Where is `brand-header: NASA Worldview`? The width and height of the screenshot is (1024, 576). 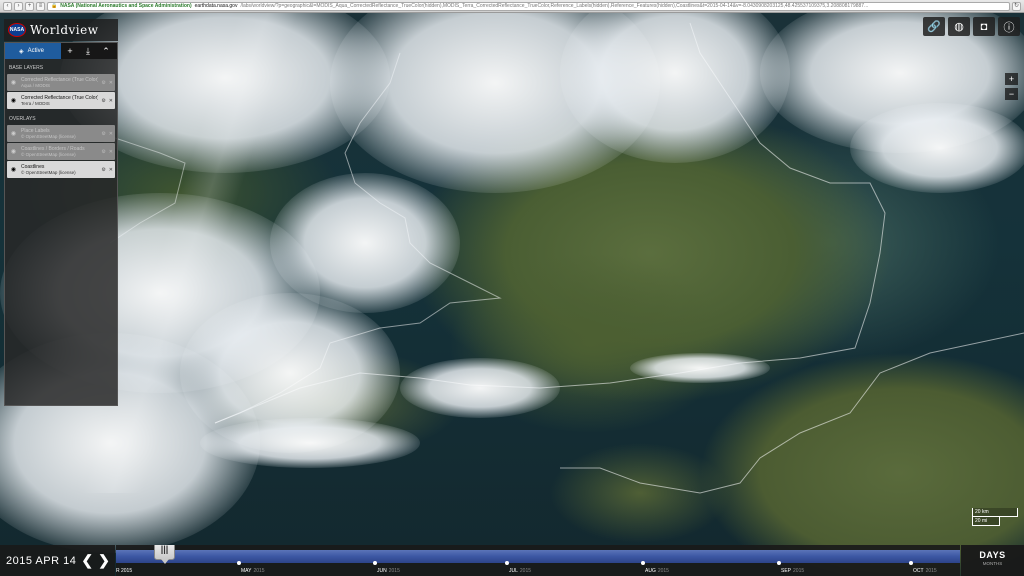 brand-header: NASA Worldview is located at coordinates (61, 30).